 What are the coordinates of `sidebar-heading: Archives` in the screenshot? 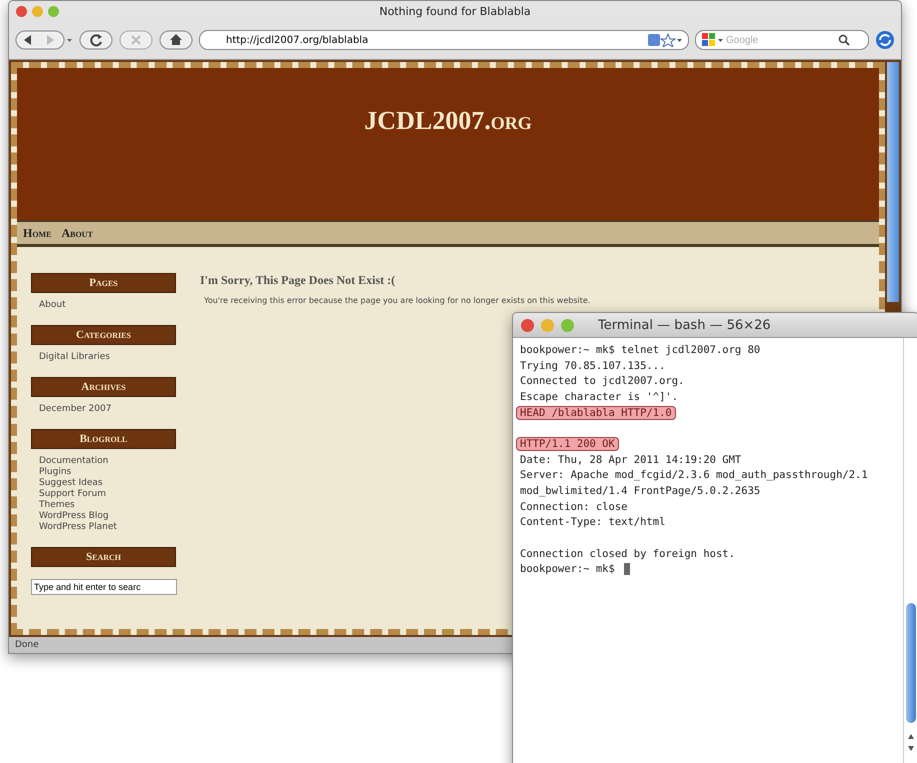 It's located at (103, 387).